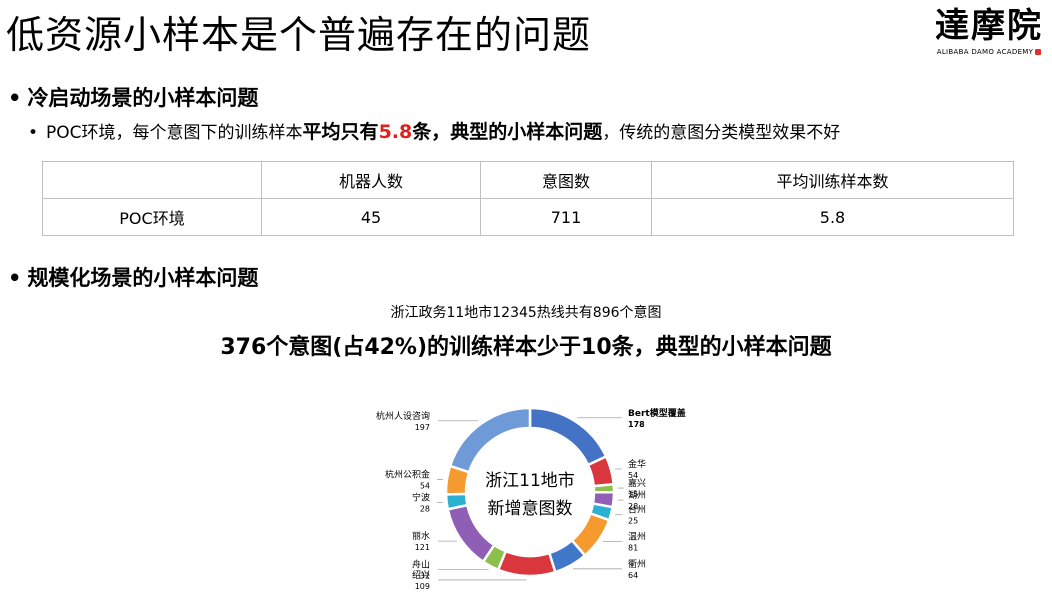  What do you see at coordinates (421, 497) in the screenshot?
I see `slice-label: 宁波` at bounding box center [421, 497].